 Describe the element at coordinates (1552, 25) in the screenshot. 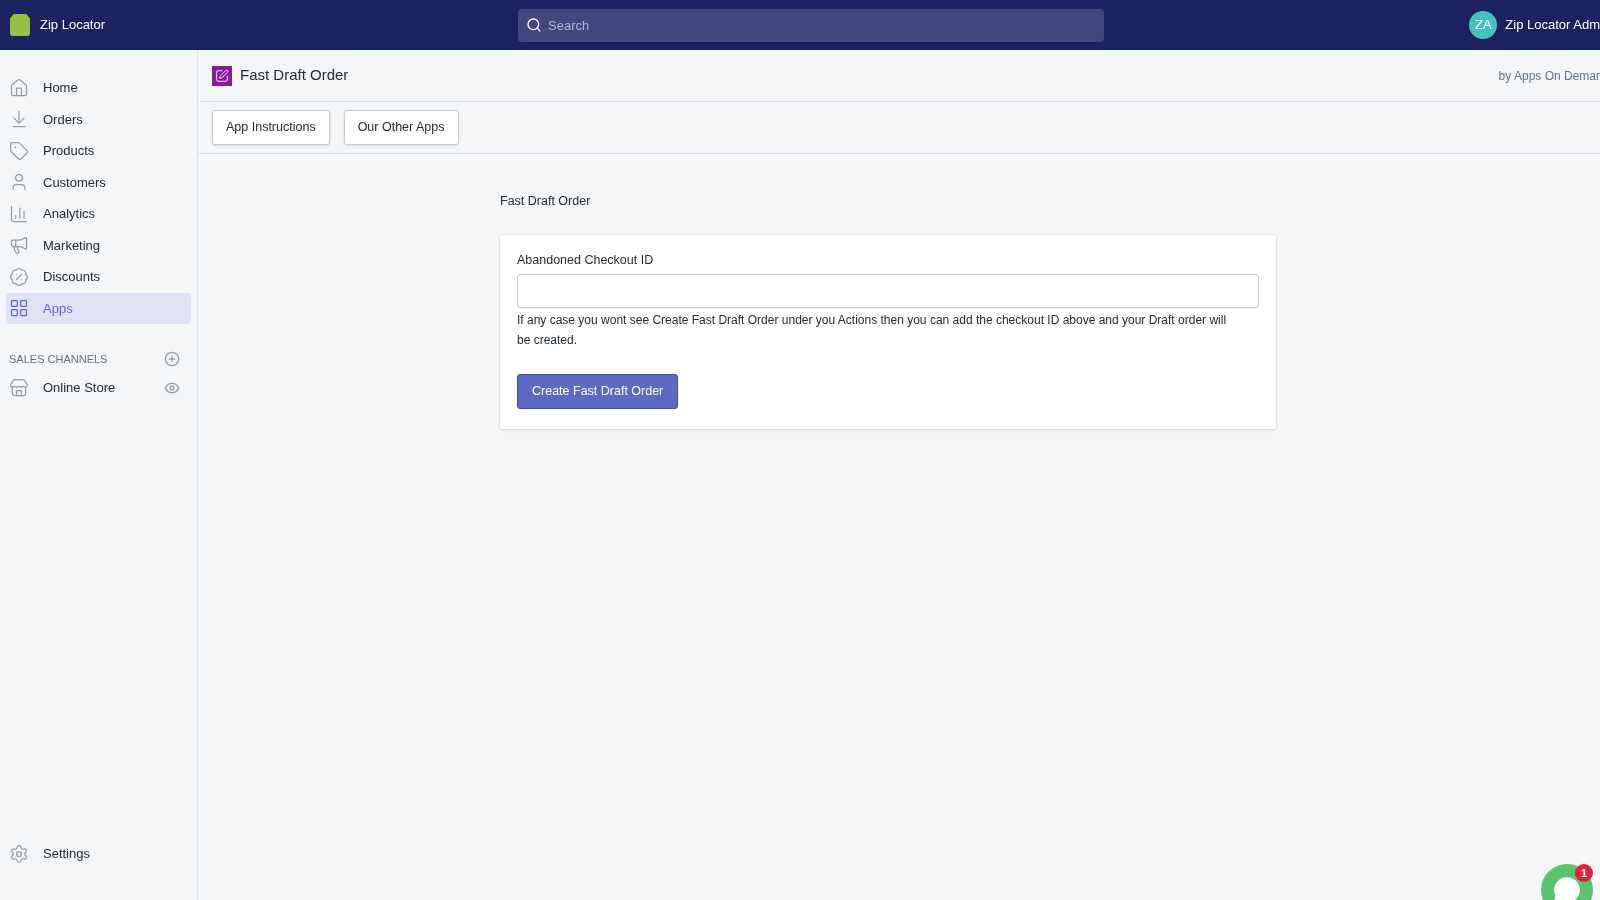

I see `user-name: Zip Locator Adm` at that location.